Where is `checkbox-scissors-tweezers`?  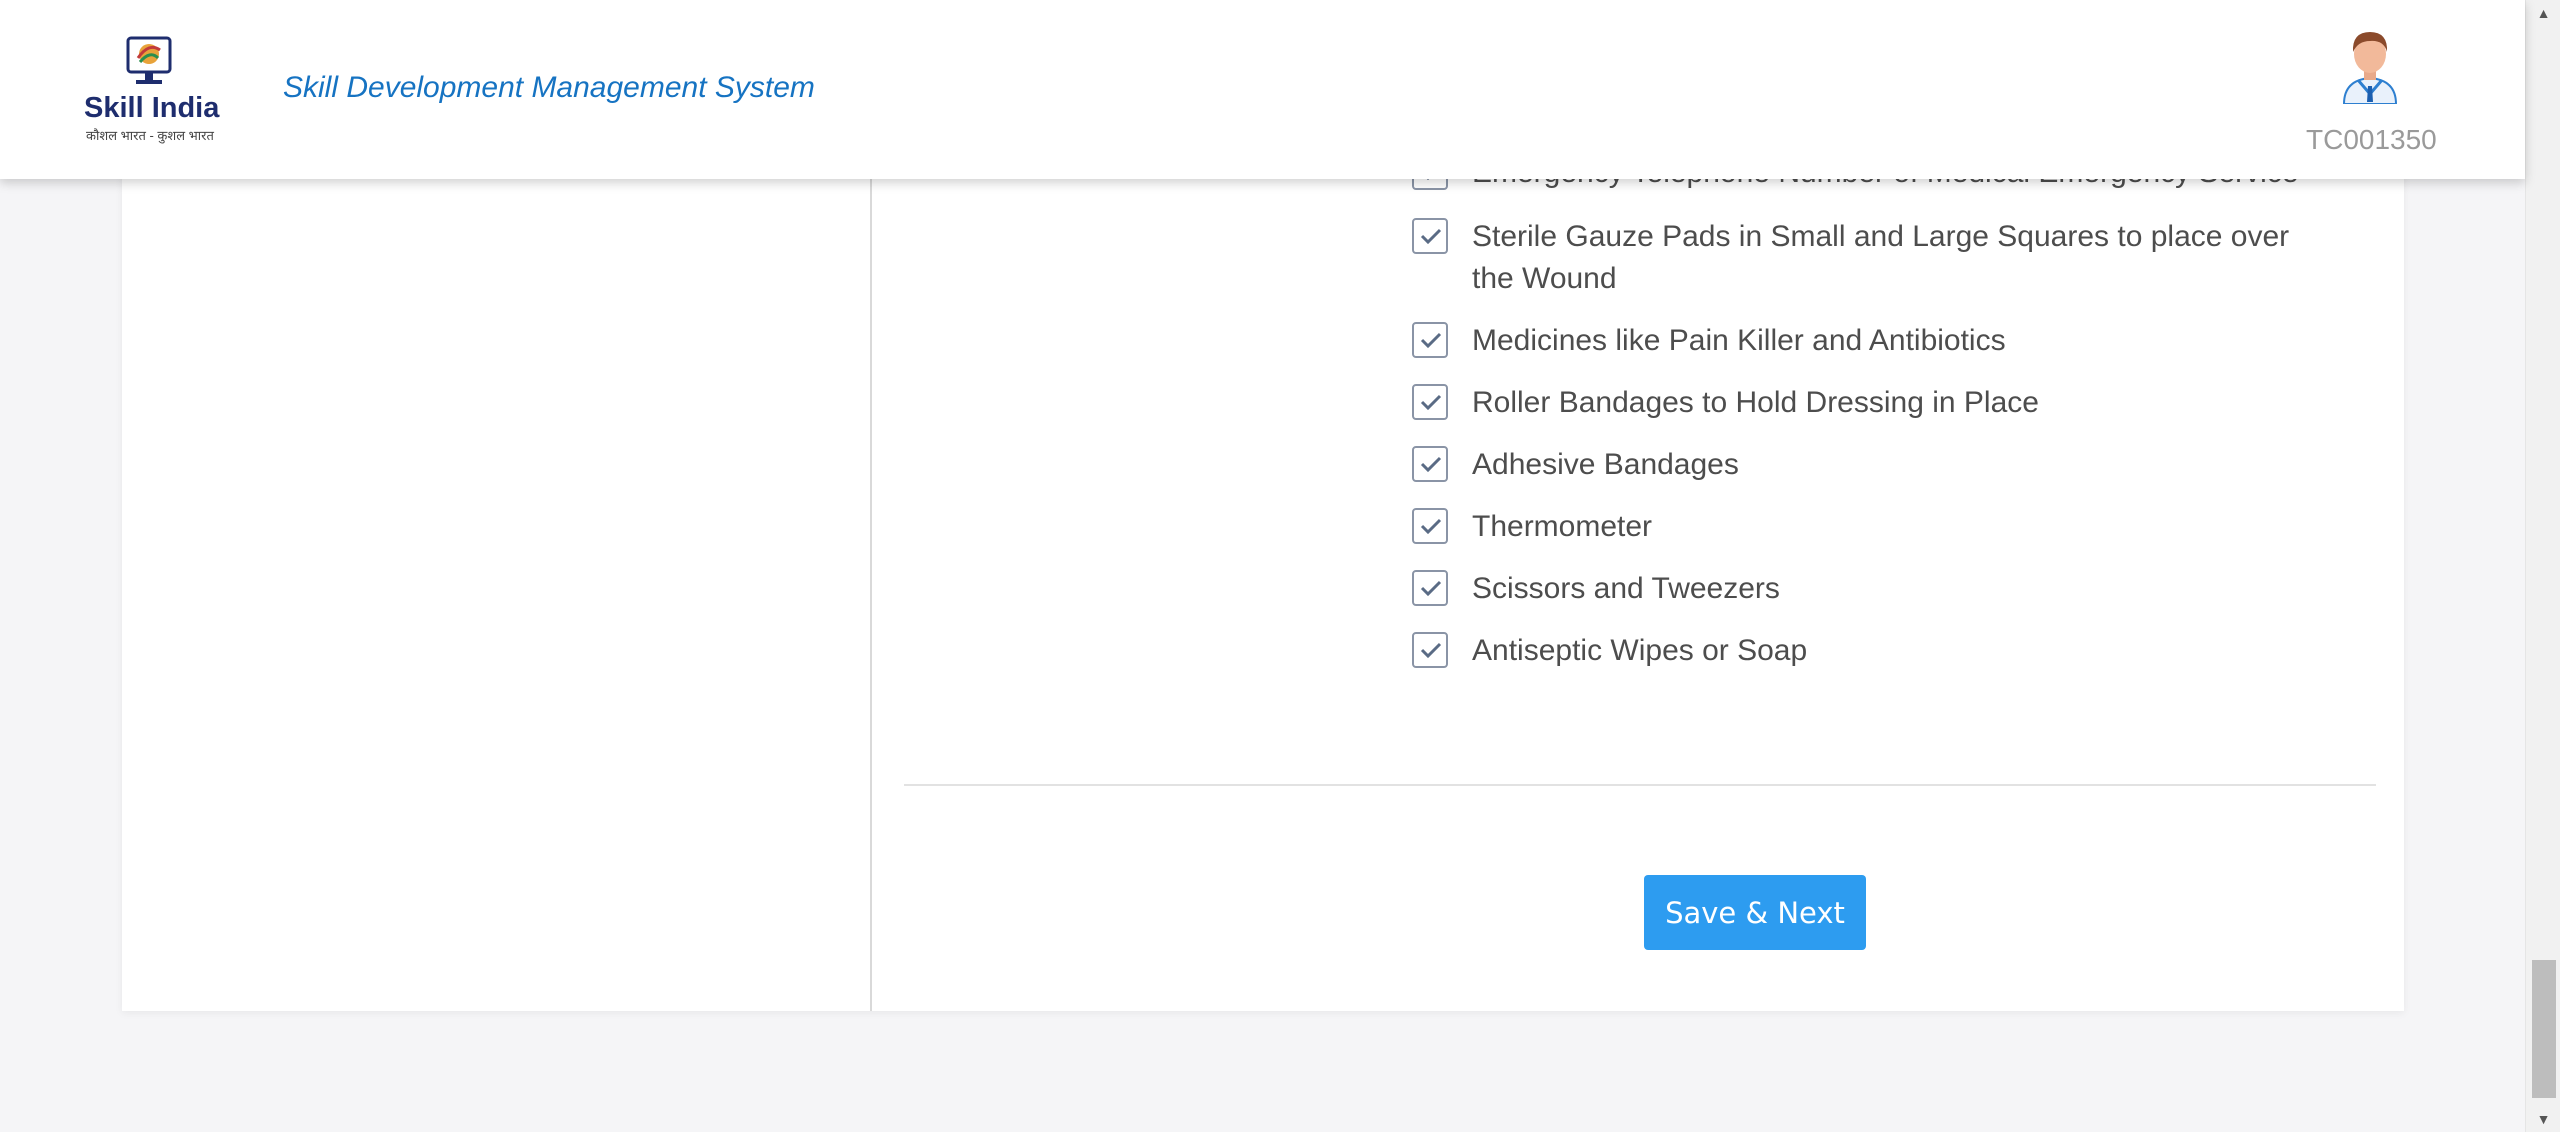 checkbox-scissors-tweezers is located at coordinates (1430, 588).